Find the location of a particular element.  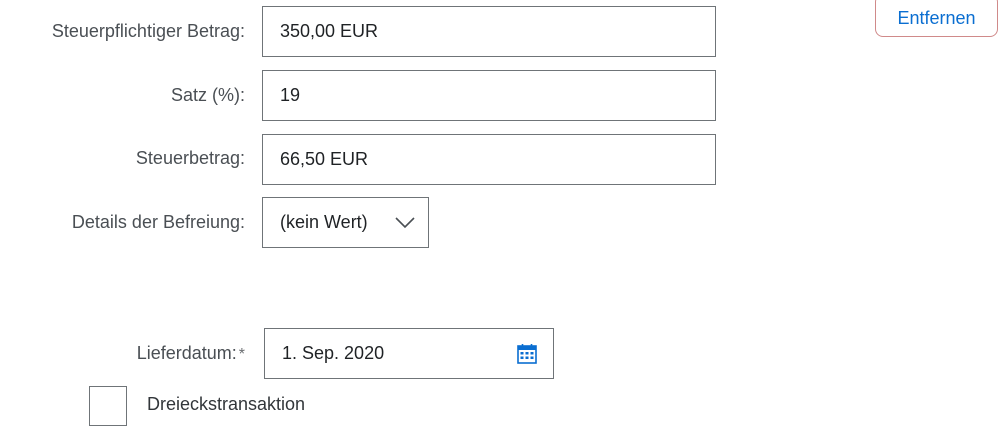

rate-field: 19 is located at coordinates (489, 95).